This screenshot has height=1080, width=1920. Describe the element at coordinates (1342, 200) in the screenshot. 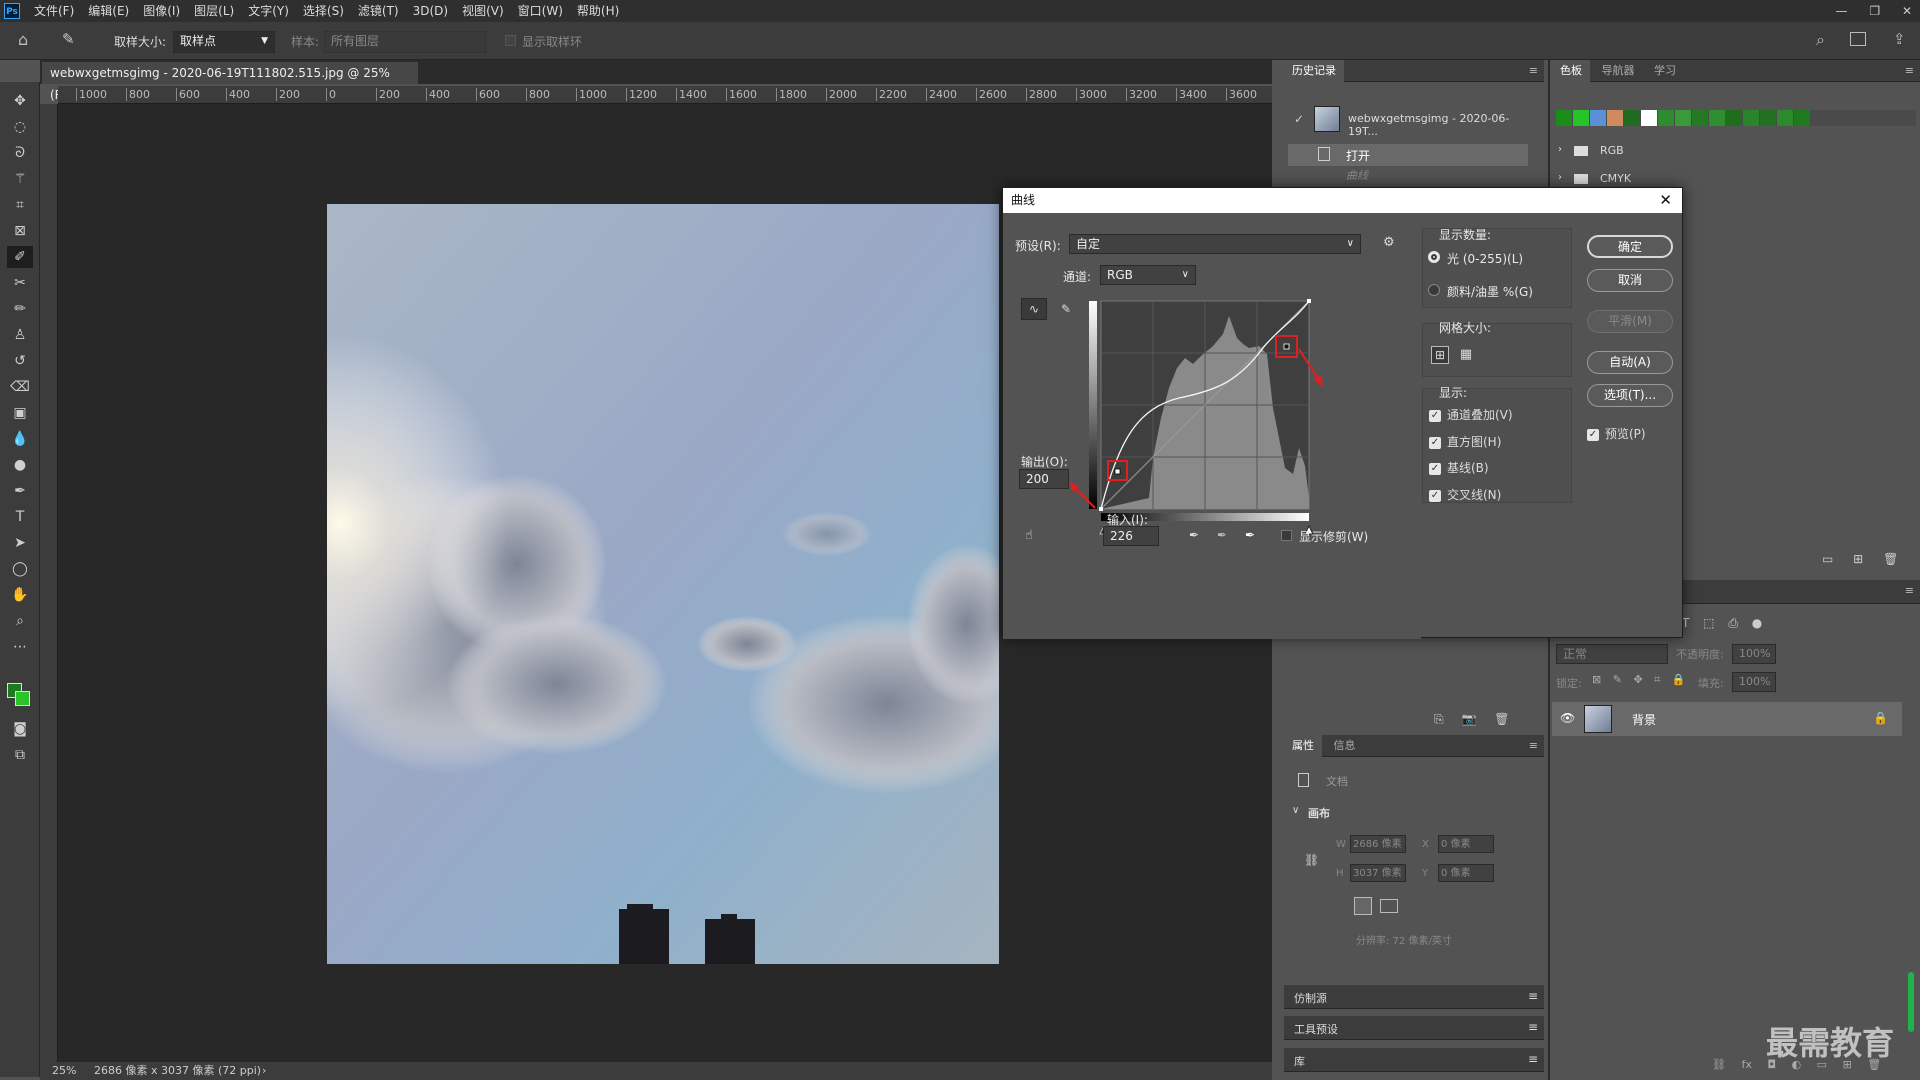

I see `dialog-title-bar: 曲线 ✕` at that location.